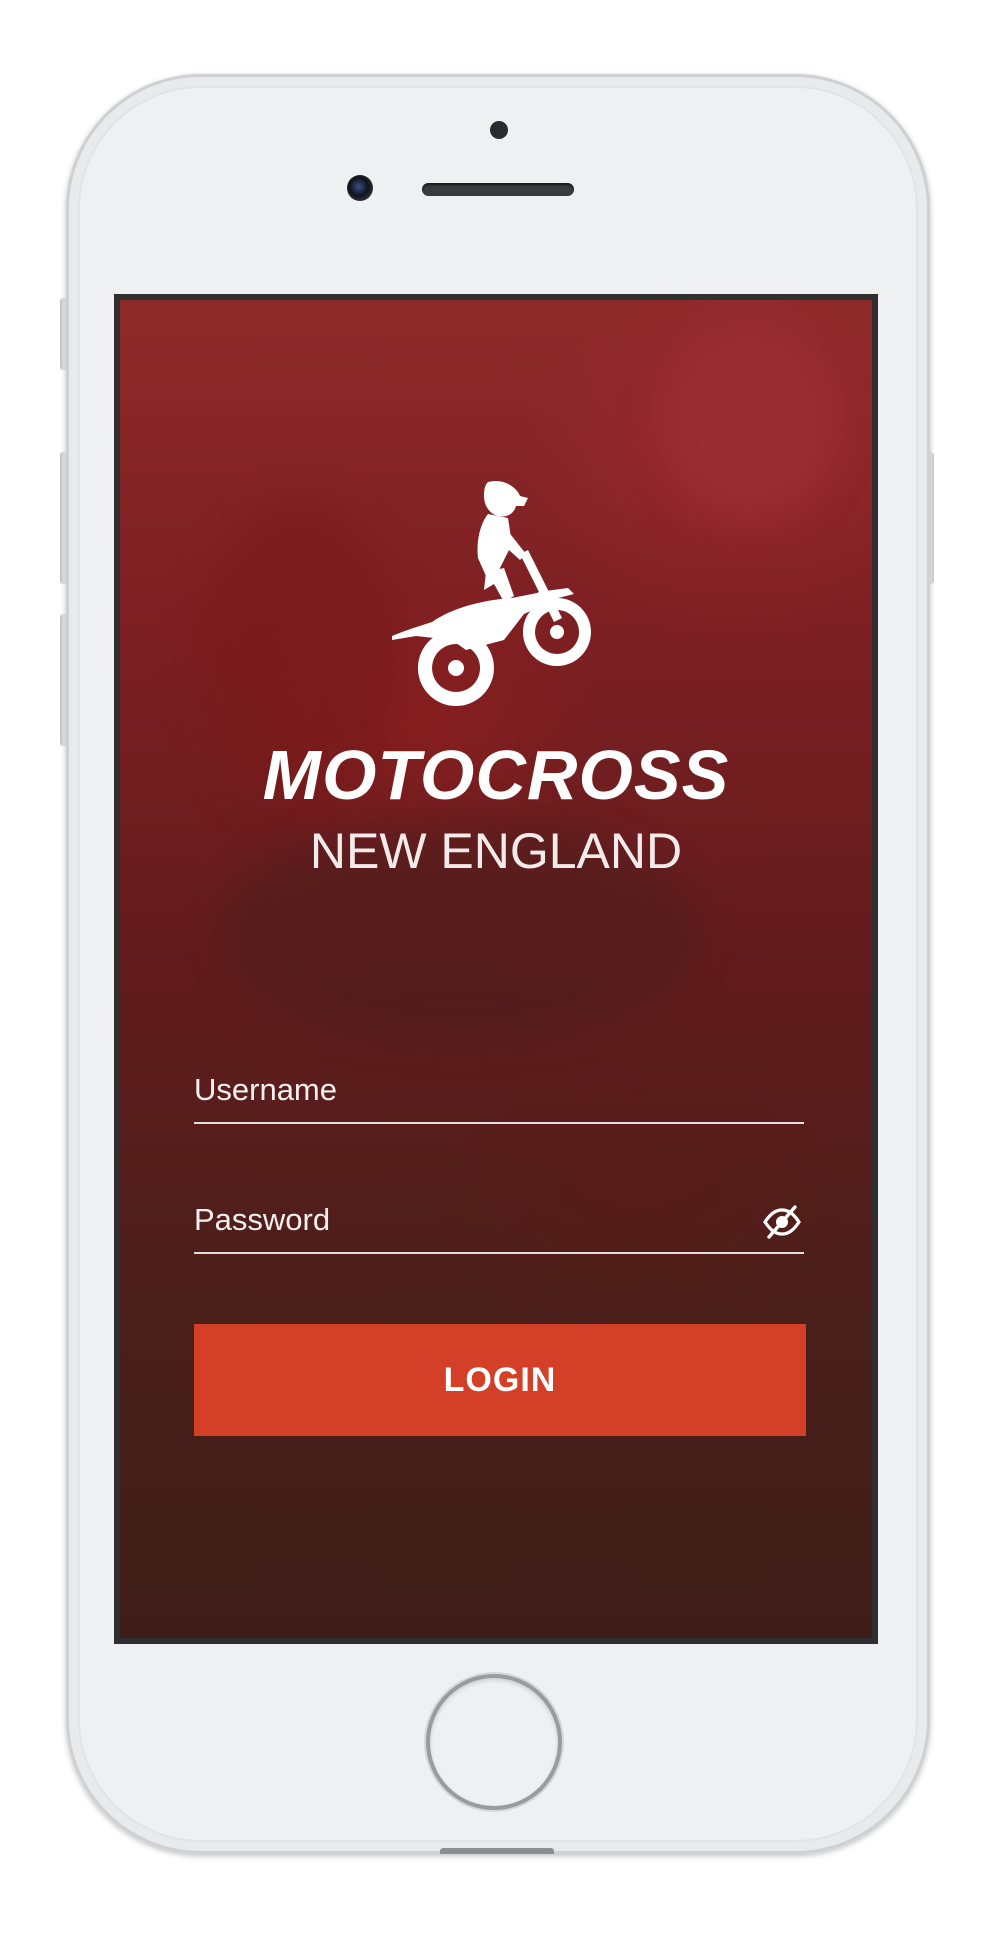 Image resolution: width=990 pixels, height=1934 pixels. I want to click on home-button, so click(494, 1742).